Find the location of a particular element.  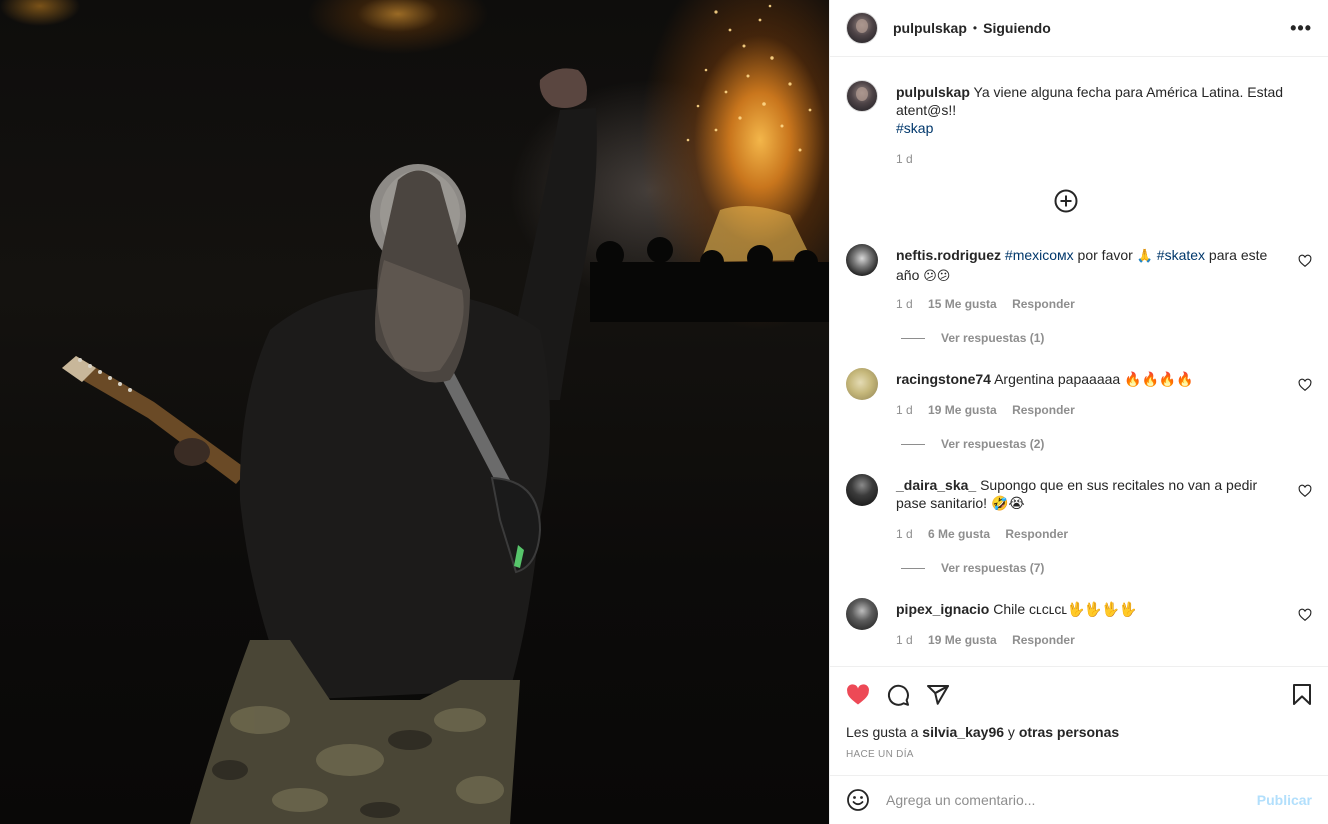

commenter-username: _daira_ska_ is located at coordinates (936, 485).